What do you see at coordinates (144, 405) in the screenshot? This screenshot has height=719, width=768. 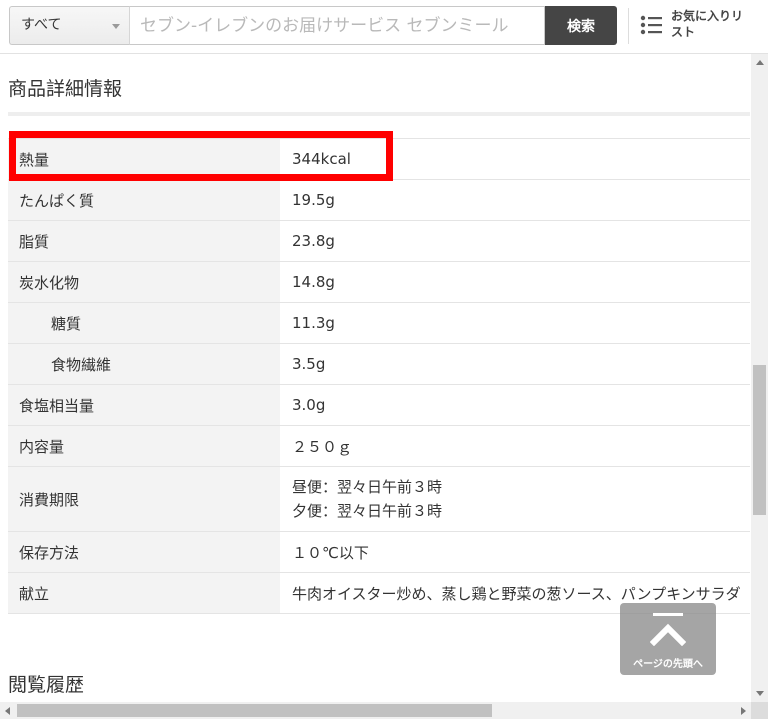 I see `spec-key: 食塩相当量` at bounding box center [144, 405].